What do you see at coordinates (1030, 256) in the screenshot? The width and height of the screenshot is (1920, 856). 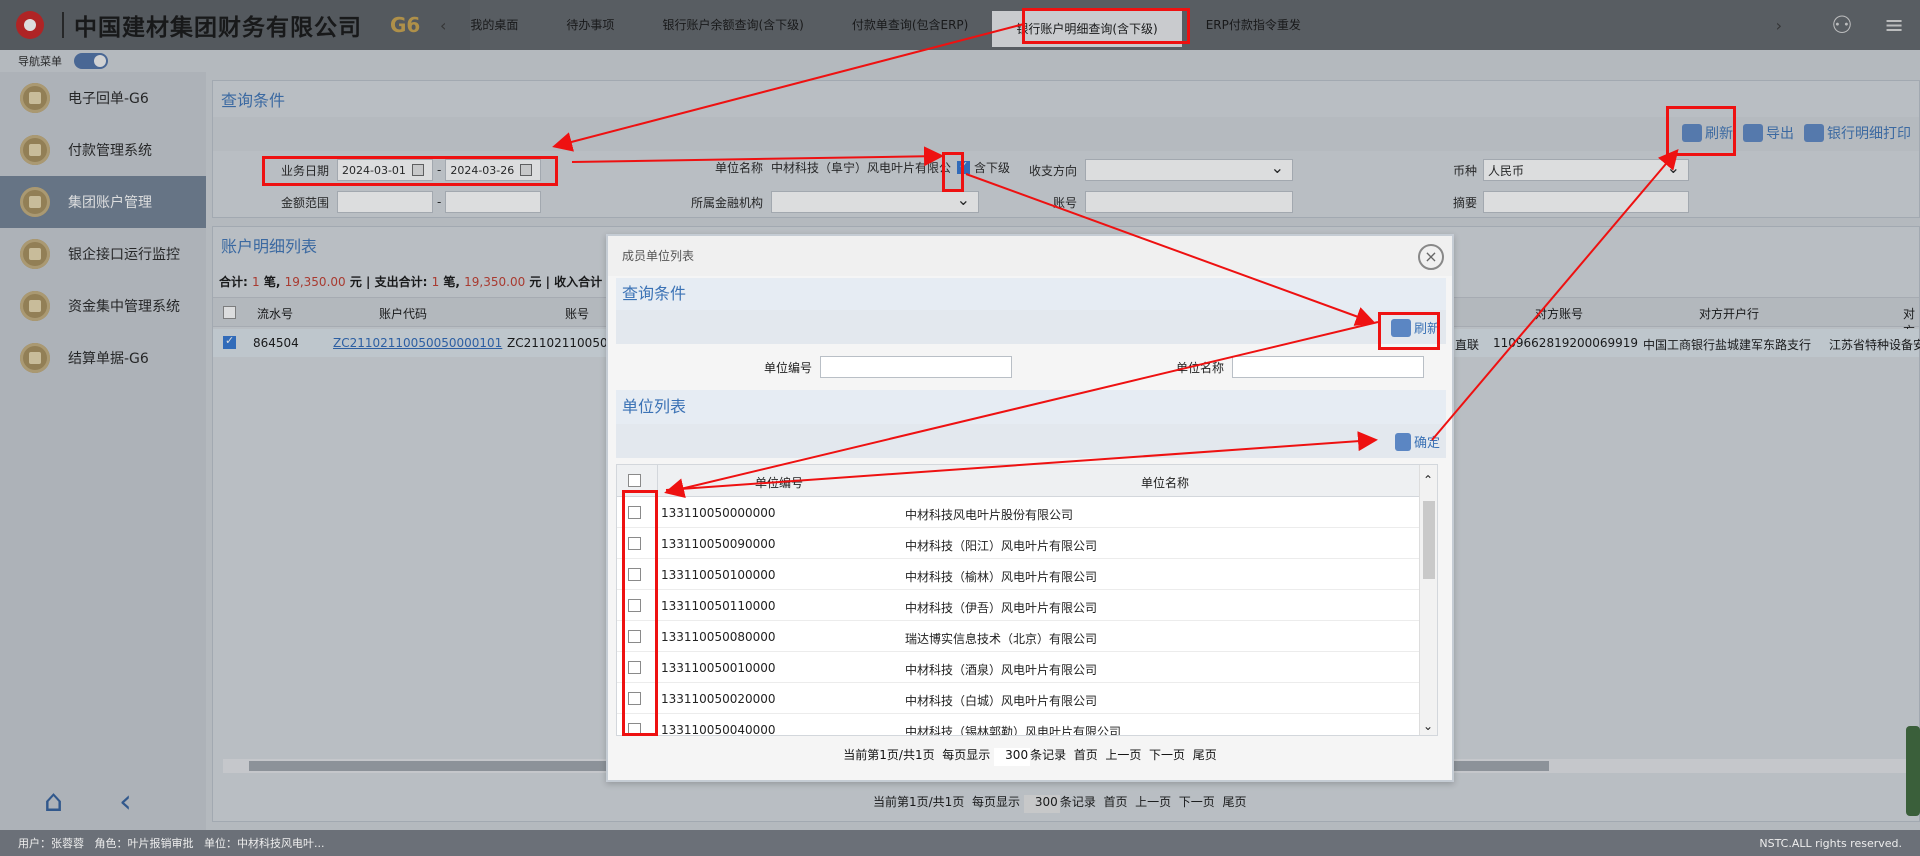 I see `dialog-title: 成员单位列表` at bounding box center [1030, 256].